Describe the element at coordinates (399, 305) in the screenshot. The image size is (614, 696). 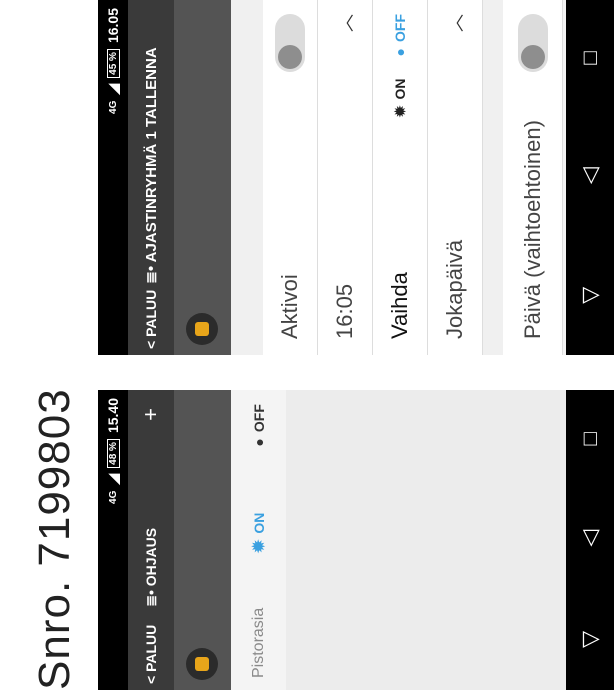
I see `switch-label: Vaihda` at that location.